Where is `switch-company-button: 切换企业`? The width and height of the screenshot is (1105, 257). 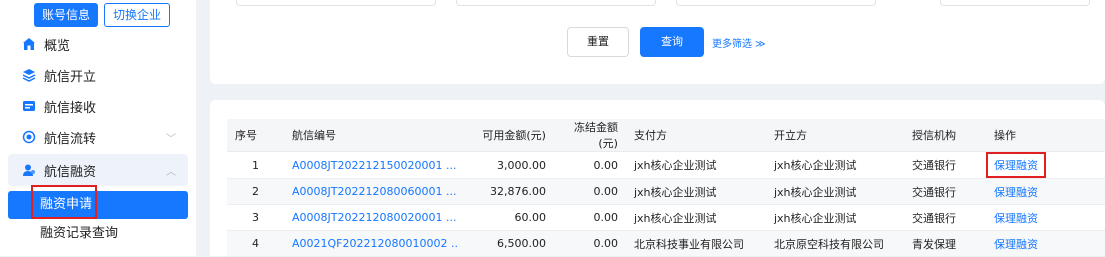
switch-company-button: 切换企业 is located at coordinates (137, 15).